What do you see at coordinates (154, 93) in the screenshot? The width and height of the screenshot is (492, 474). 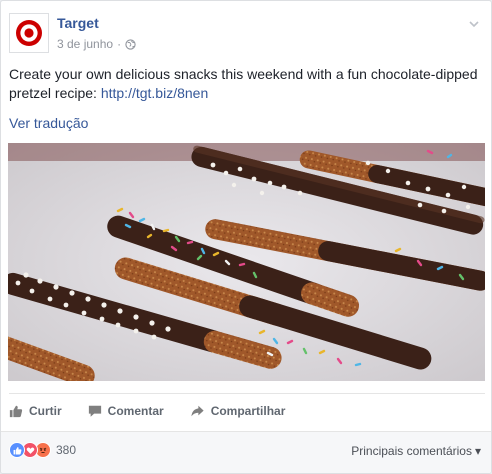 I see `post-link: http://tgt.biz/8nen` at bounding box center [154, 93].